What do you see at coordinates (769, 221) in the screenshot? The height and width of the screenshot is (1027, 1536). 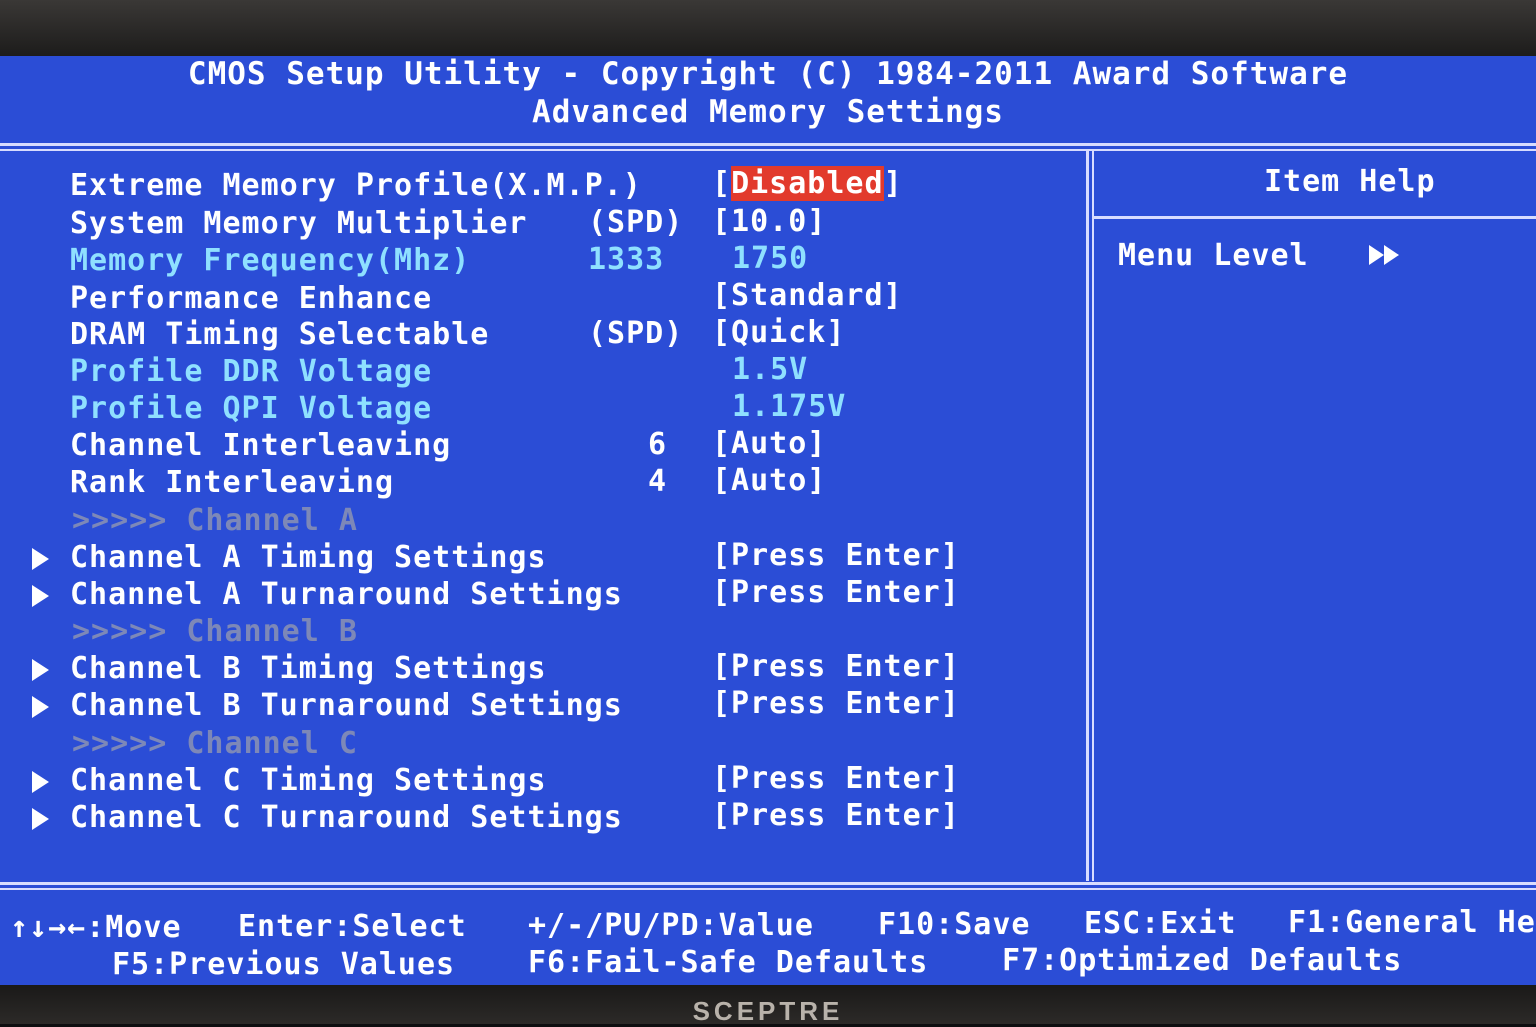 I see `setting-memory-multiplier-value: [10.0]` at bounding box center [769, 221].